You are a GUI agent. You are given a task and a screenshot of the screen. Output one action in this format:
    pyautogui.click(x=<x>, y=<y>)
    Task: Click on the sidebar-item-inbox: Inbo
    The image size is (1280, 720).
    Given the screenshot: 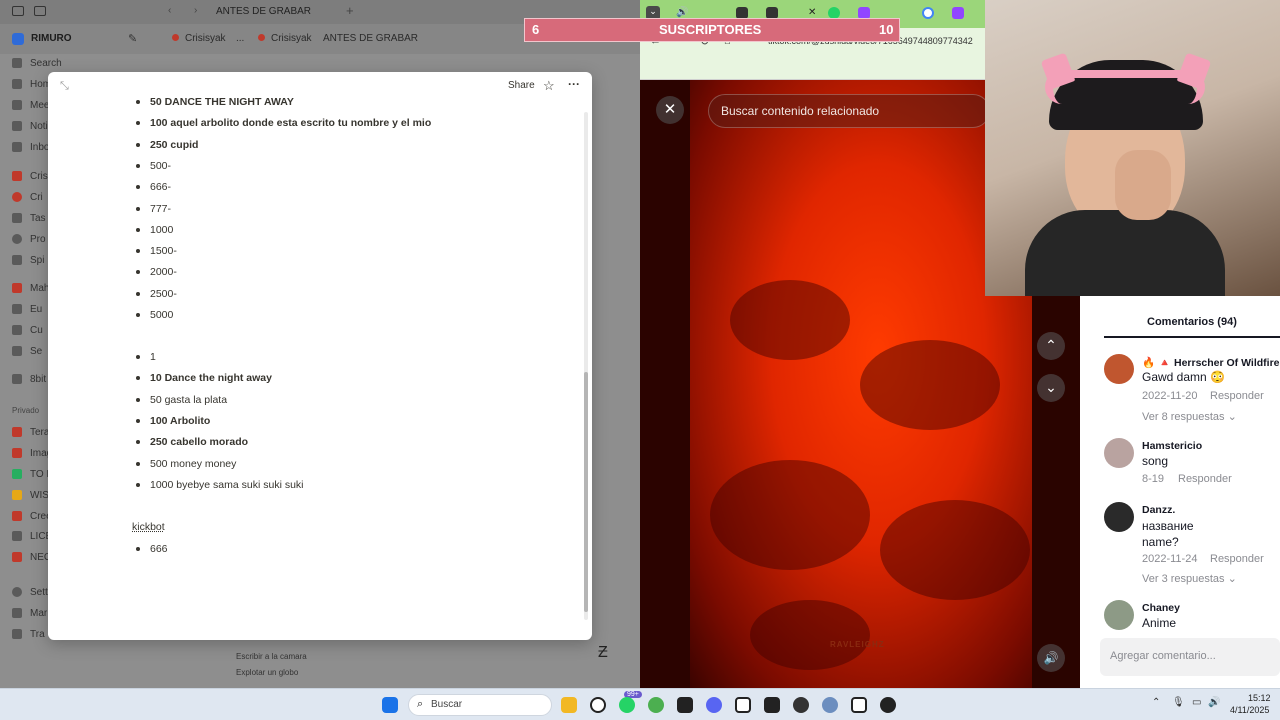 What is the action you would take?
    pyautogui.click(x=30, y=147)
    